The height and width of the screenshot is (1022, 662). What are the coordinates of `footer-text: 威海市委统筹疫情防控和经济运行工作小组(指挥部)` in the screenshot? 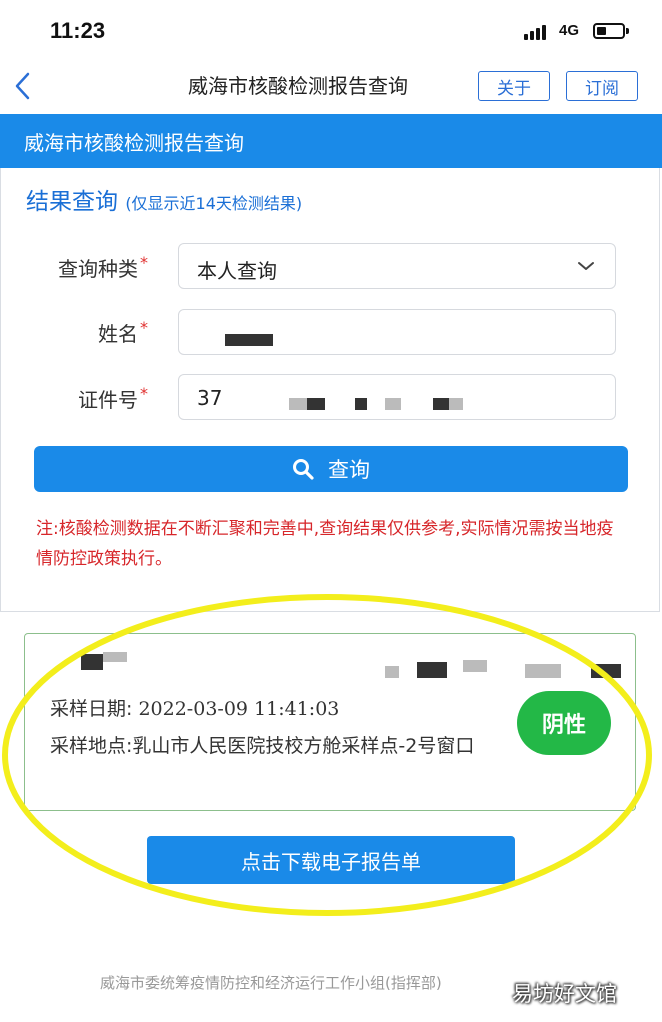 It's located at (271, 983).